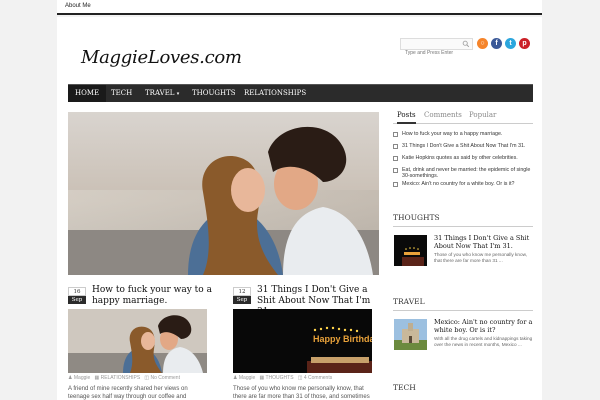  Describe the element at coordinates (78, 6) in the screenshot. I see `about-me-link: About Me` at that location.